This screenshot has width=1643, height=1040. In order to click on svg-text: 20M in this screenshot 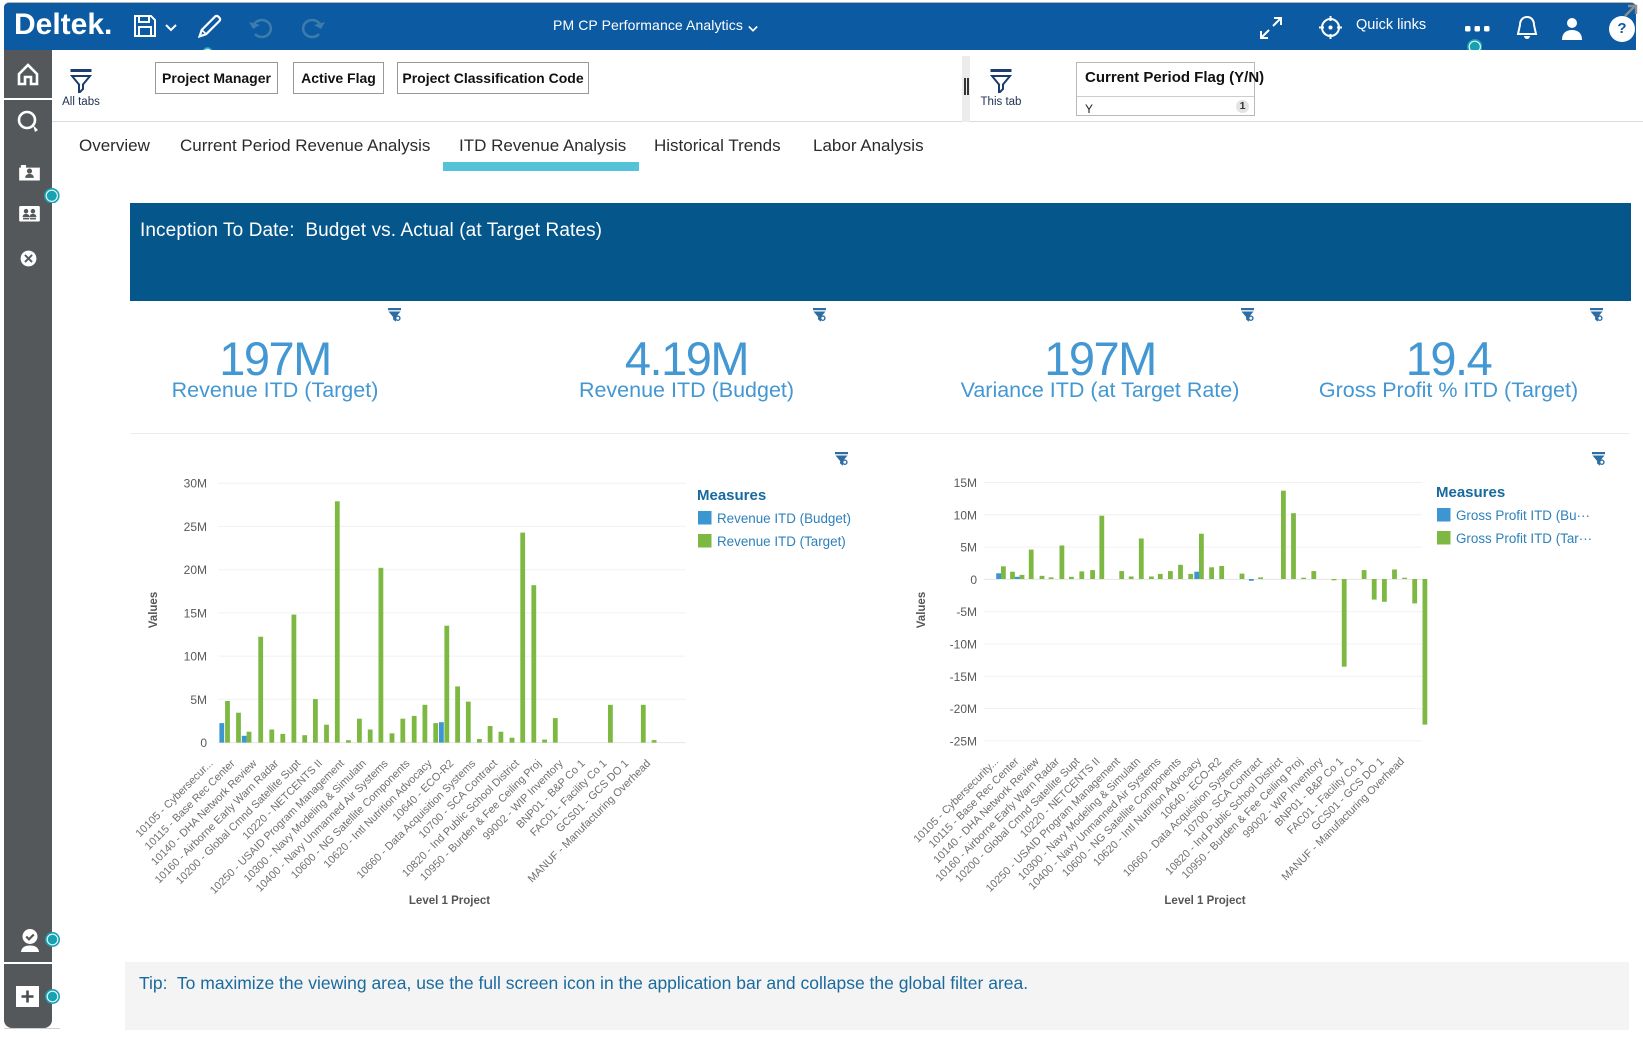, I will do `click(195, 570)`.